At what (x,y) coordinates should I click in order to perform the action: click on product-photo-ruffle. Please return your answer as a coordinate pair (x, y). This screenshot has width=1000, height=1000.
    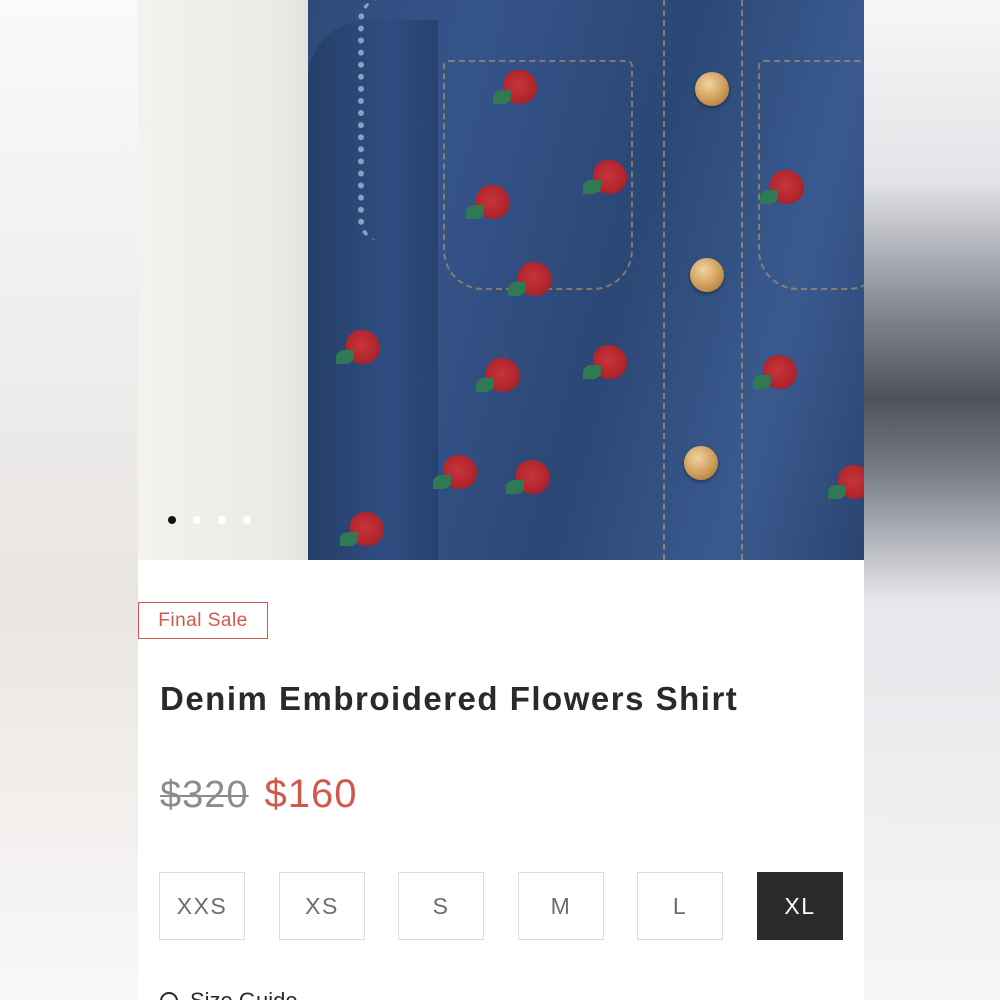
    Looking at the image, I should click on (378, 120).